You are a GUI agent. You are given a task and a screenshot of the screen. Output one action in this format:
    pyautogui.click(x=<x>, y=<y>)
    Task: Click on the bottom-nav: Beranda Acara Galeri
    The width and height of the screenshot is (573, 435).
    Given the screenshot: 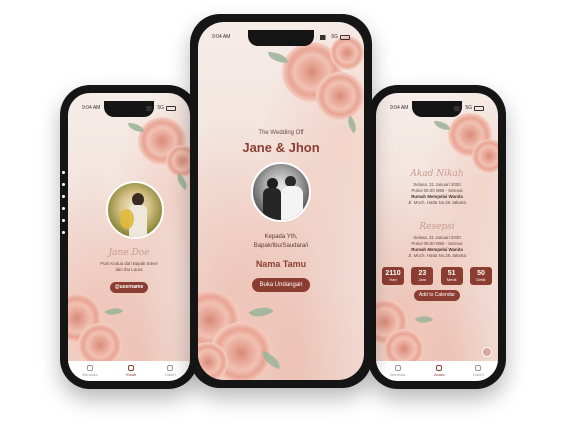 What is the action you would take?
    pyautogui.click(x=437, y=371)
    